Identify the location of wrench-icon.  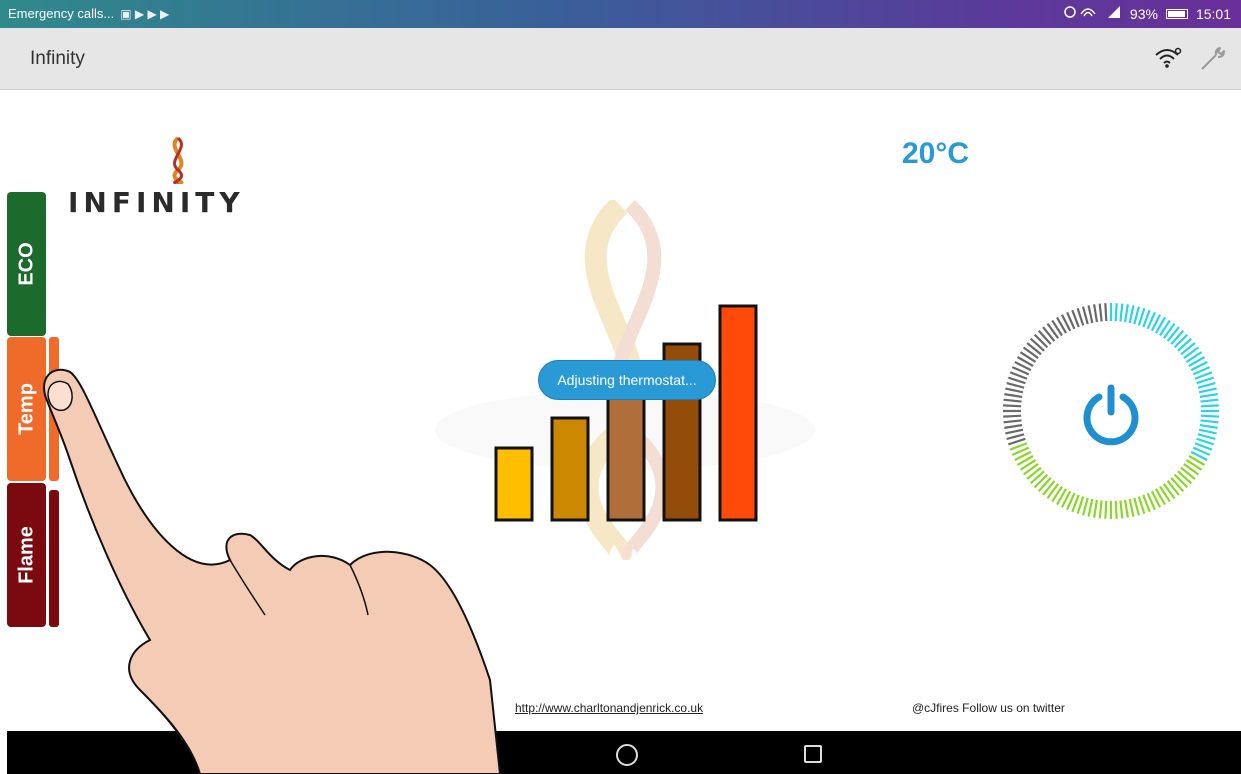
(1213, 61).